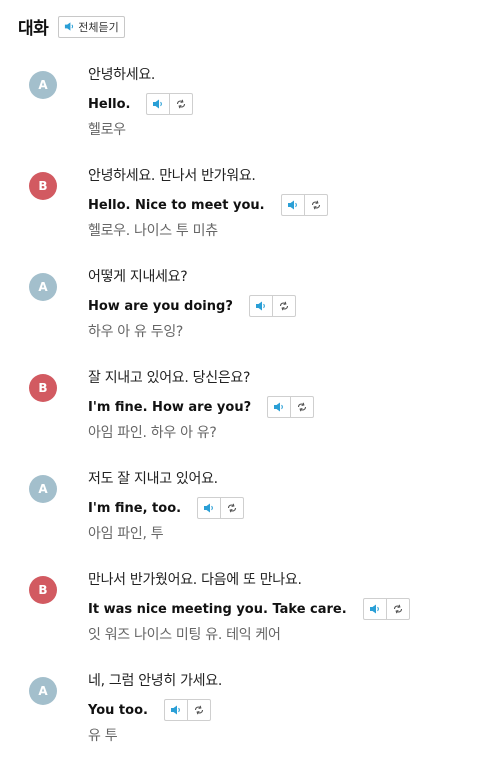 Image resolution: width=485 pixels, height=771 pixels. Describe the element at coordinates (136, 332) in the screenshot. I see `pronunciation: 하우 아 유 두잉?` at that location.